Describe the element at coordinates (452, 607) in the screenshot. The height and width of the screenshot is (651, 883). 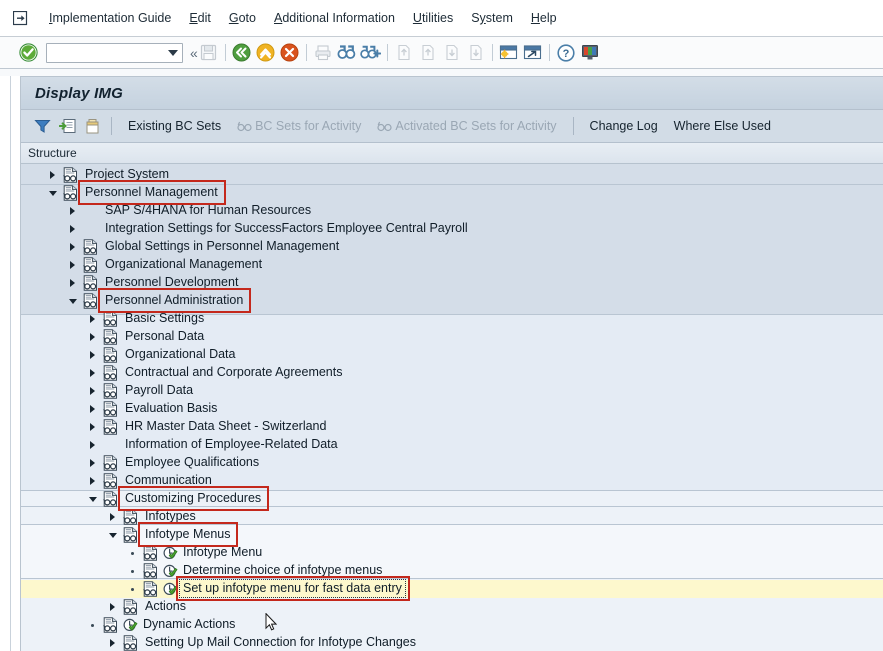
I see `tree-row: Actions` at that location.